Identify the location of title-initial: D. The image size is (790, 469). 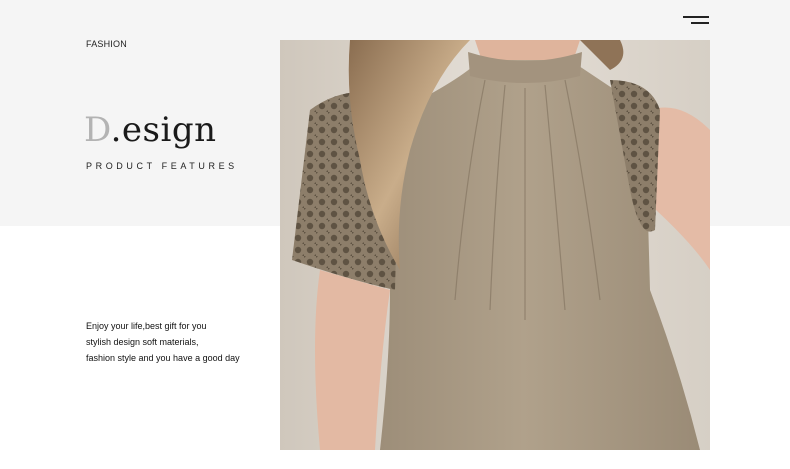
(97, 130).